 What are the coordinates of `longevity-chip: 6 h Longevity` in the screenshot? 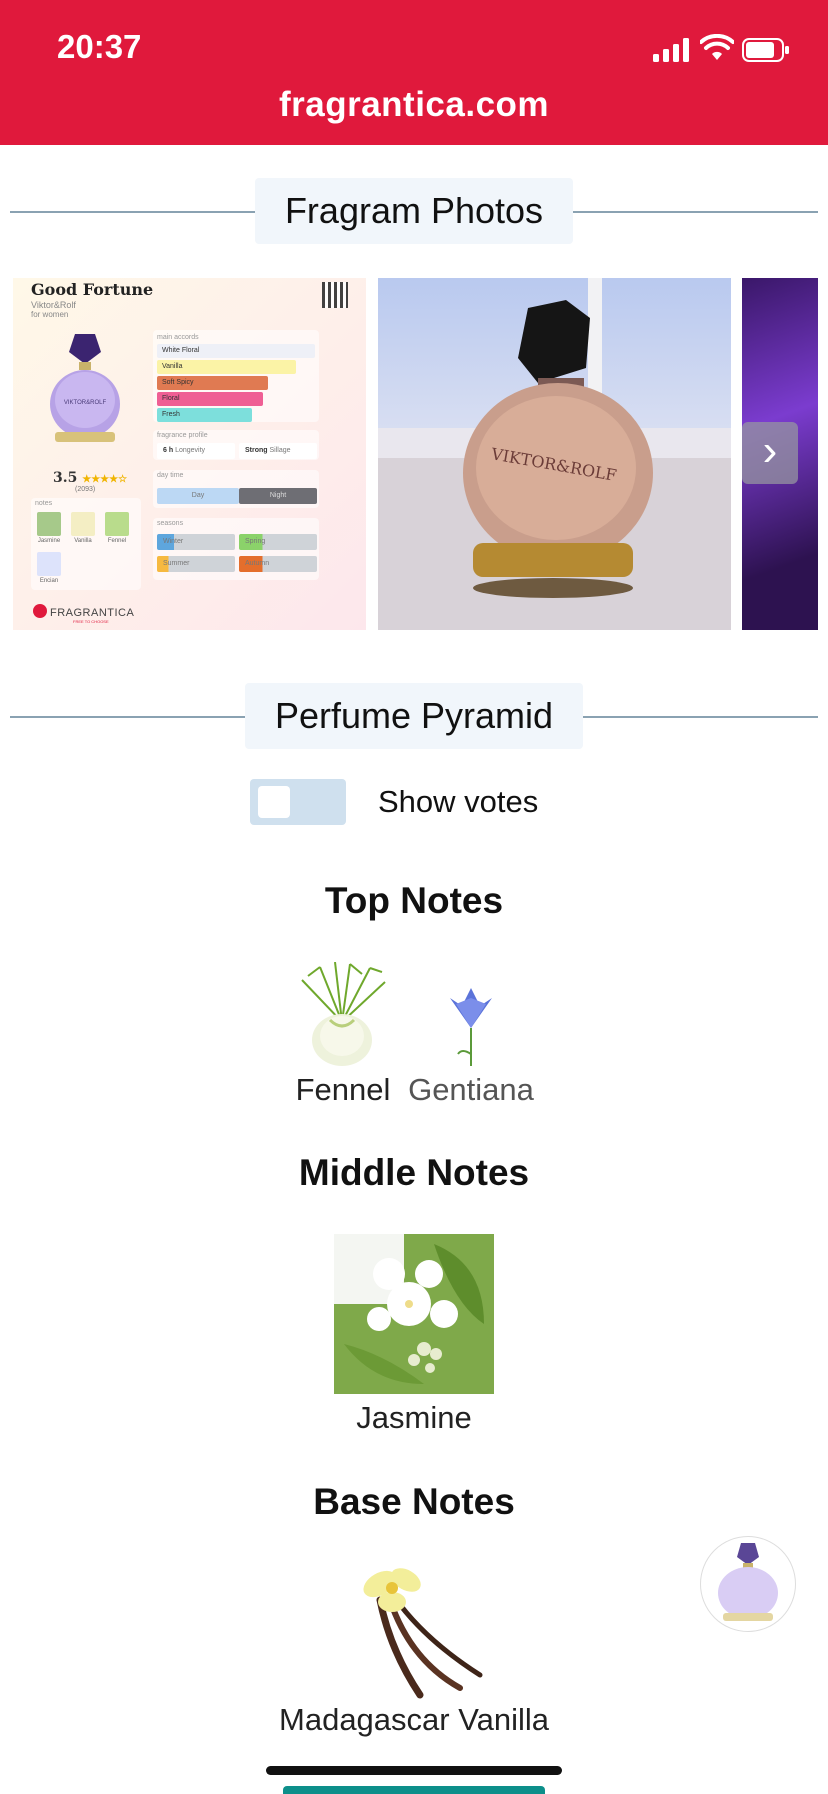 It's located at (196, 451).